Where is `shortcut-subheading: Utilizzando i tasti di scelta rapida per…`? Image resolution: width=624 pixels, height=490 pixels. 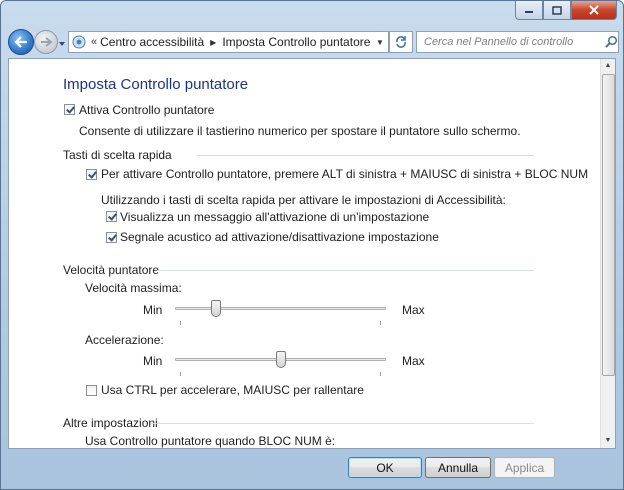 shortcut-subheading: Utilizzando i tasti di scelta rapida per… is located at coordinates (303, 200).